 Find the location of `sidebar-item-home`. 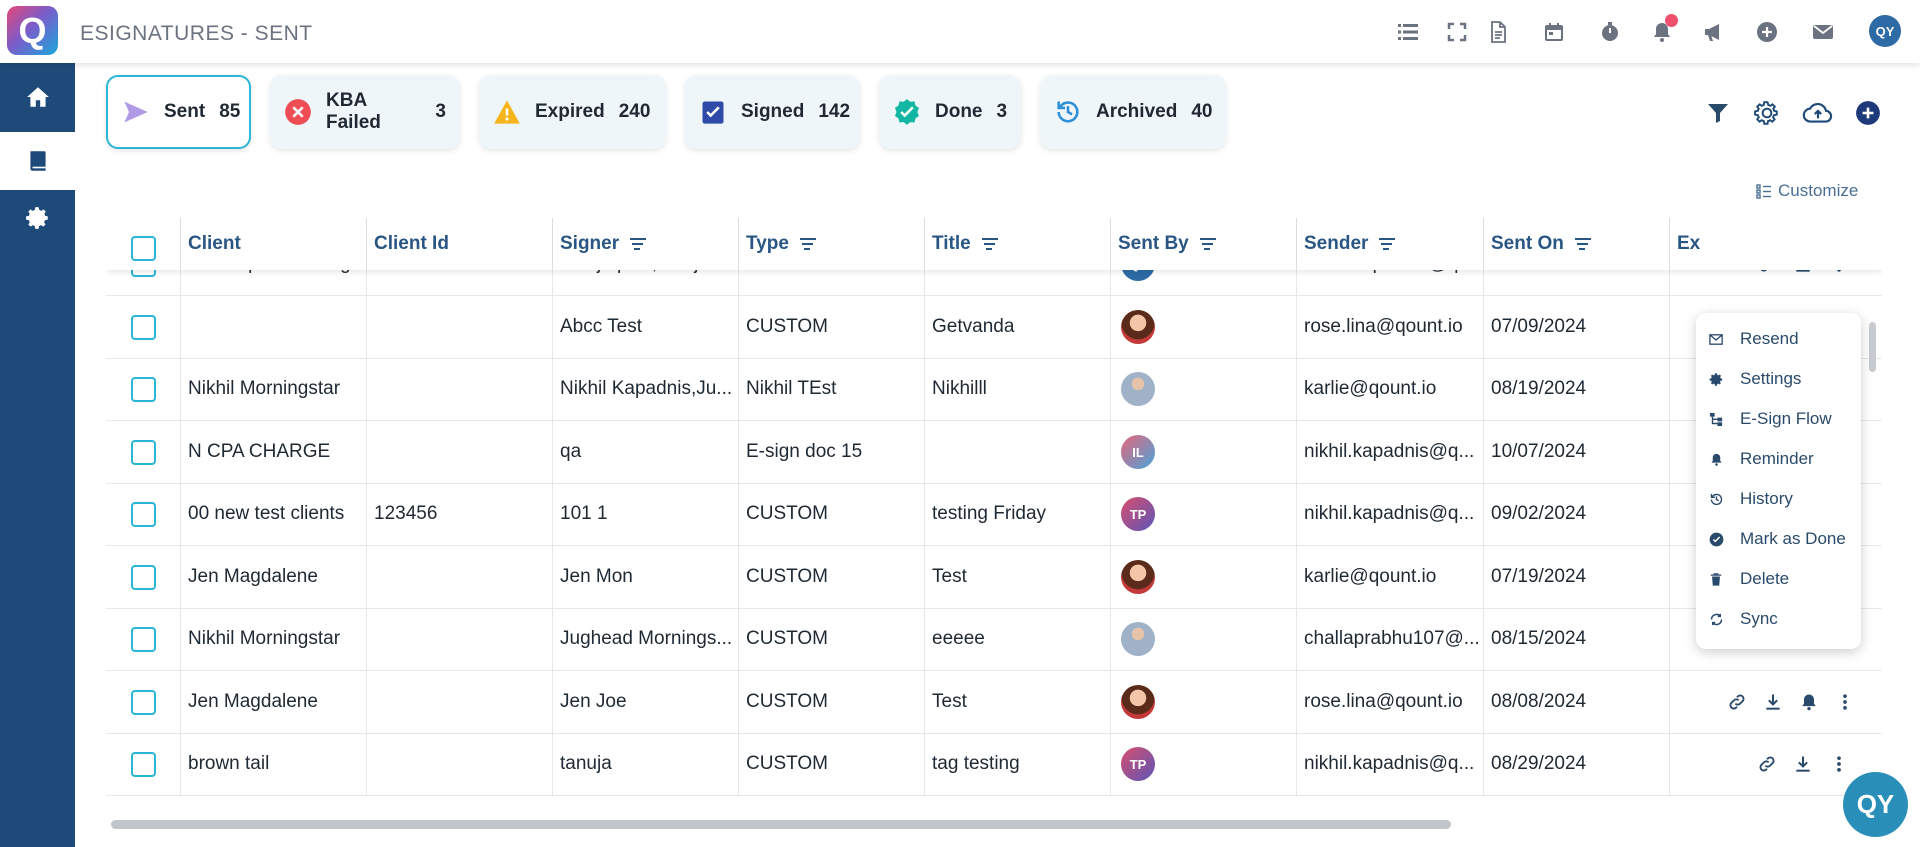

sidebar-item-home is located at coordinates (37, 97).